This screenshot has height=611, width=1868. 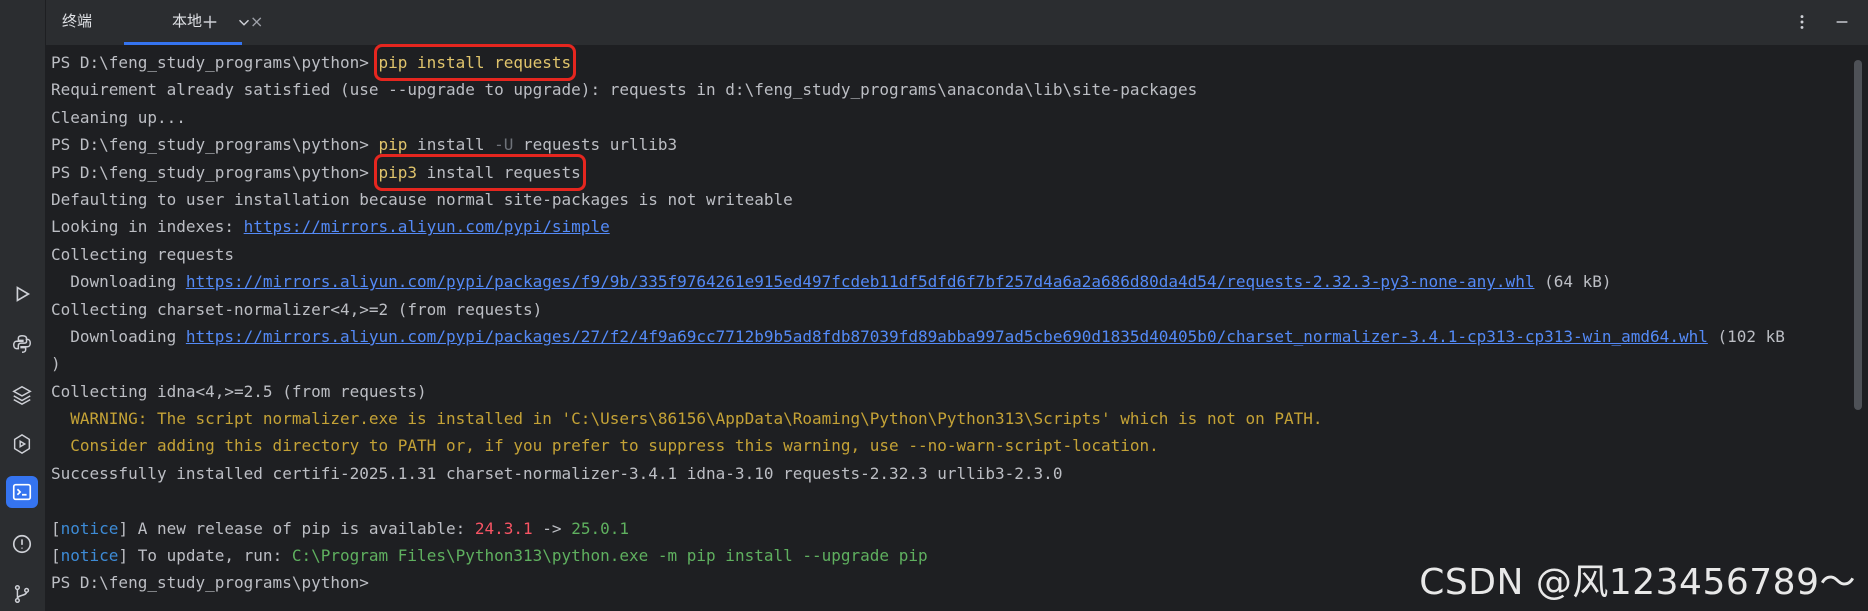 I want to click on run-icon, so click(x=22, y=294).